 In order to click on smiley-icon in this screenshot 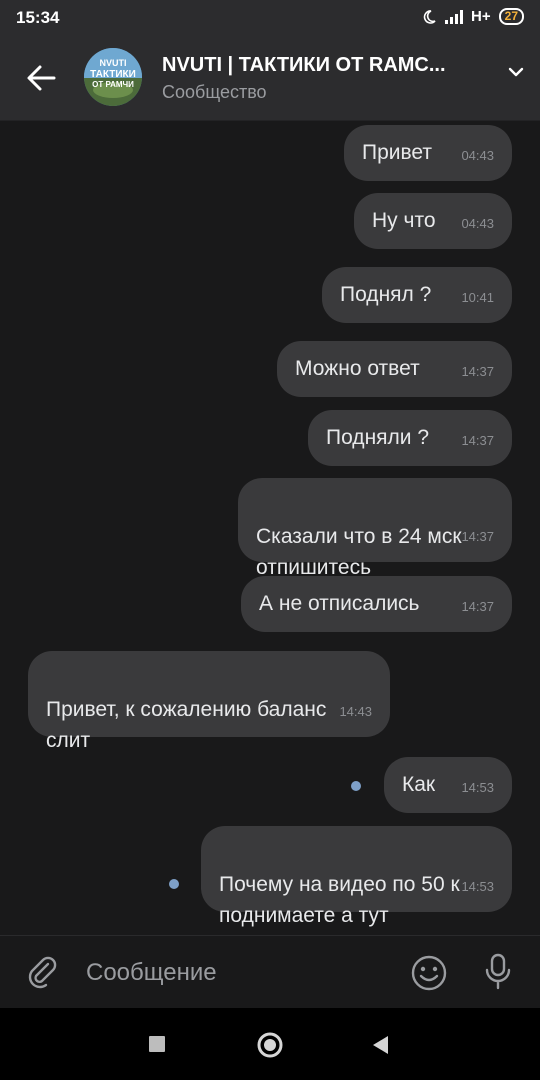, I will do `click(429, 973)`.